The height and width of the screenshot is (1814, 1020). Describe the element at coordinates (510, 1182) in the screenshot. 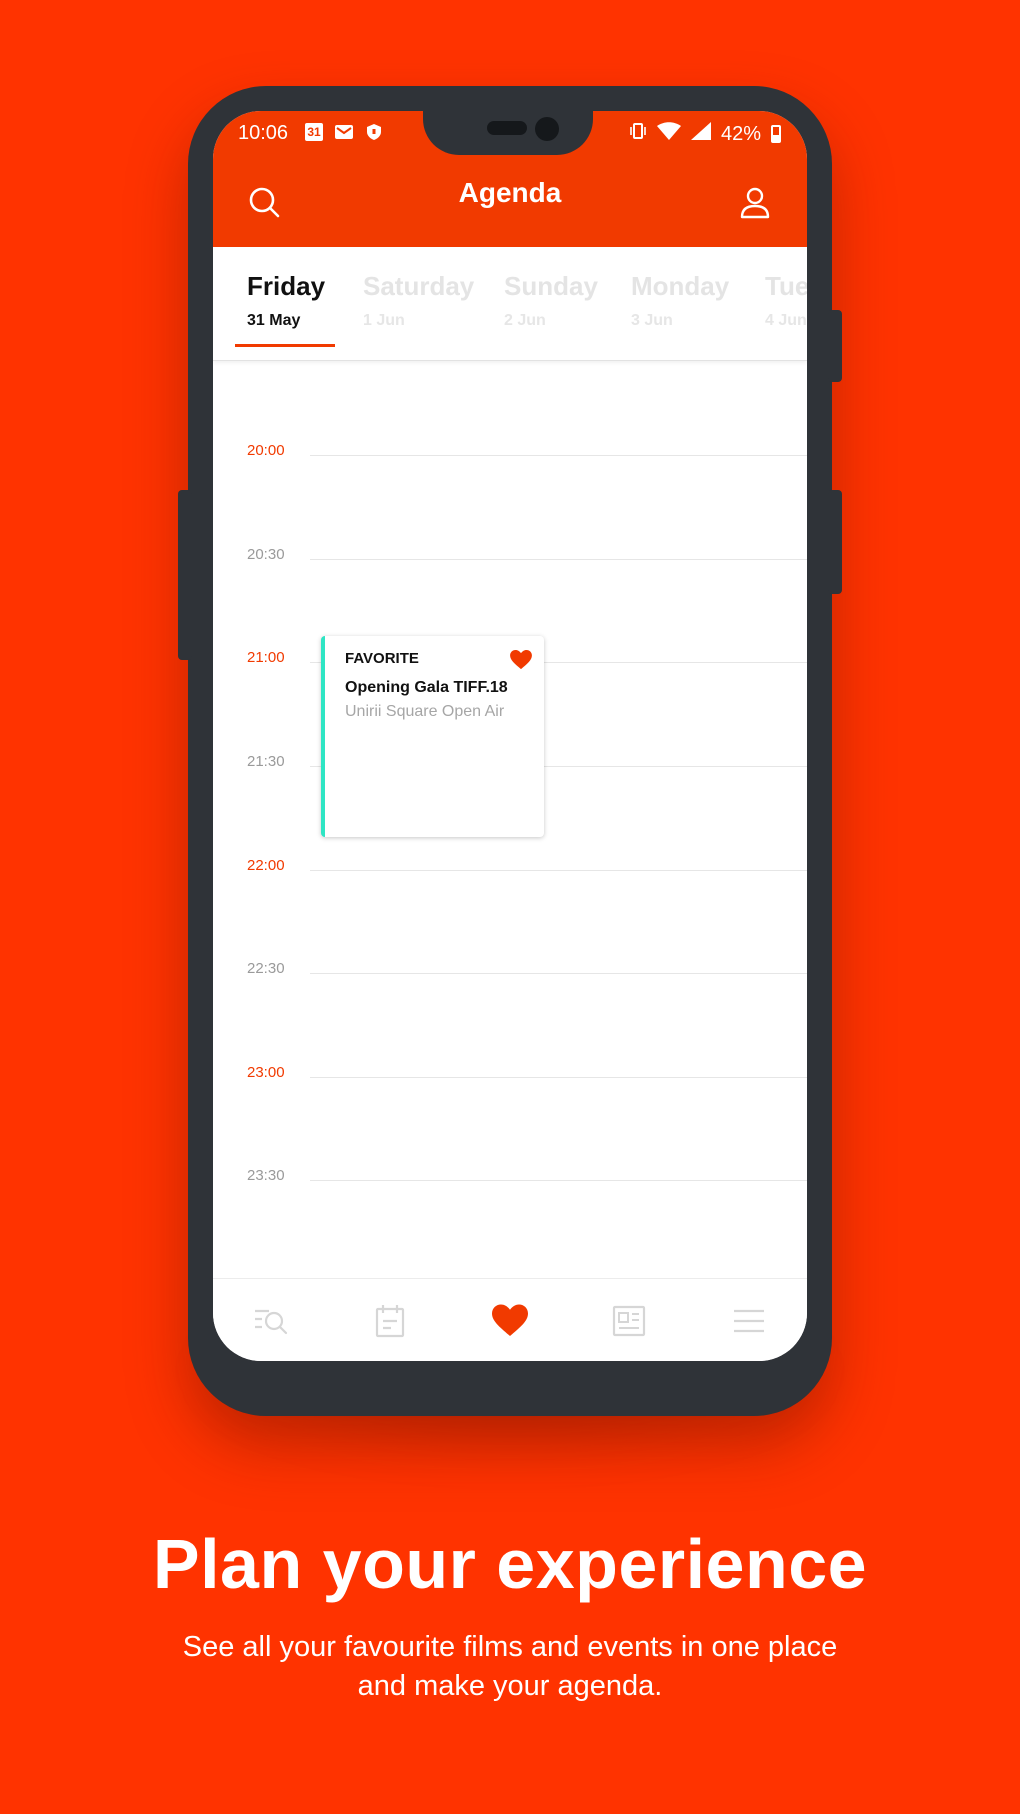

I see `time-slot: 23:30` at that location.